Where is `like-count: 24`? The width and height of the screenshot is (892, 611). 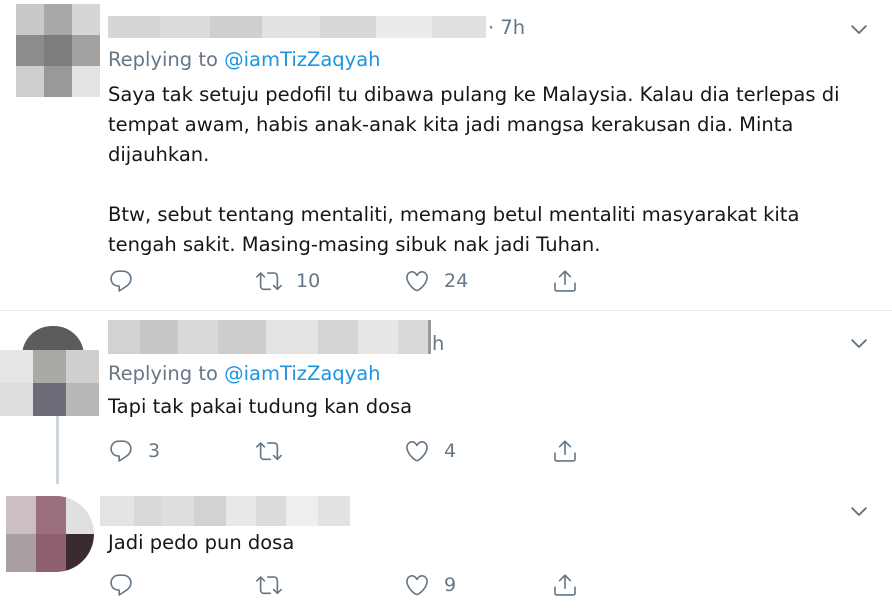
like-count: 24 is located at coordinates (456, 281).